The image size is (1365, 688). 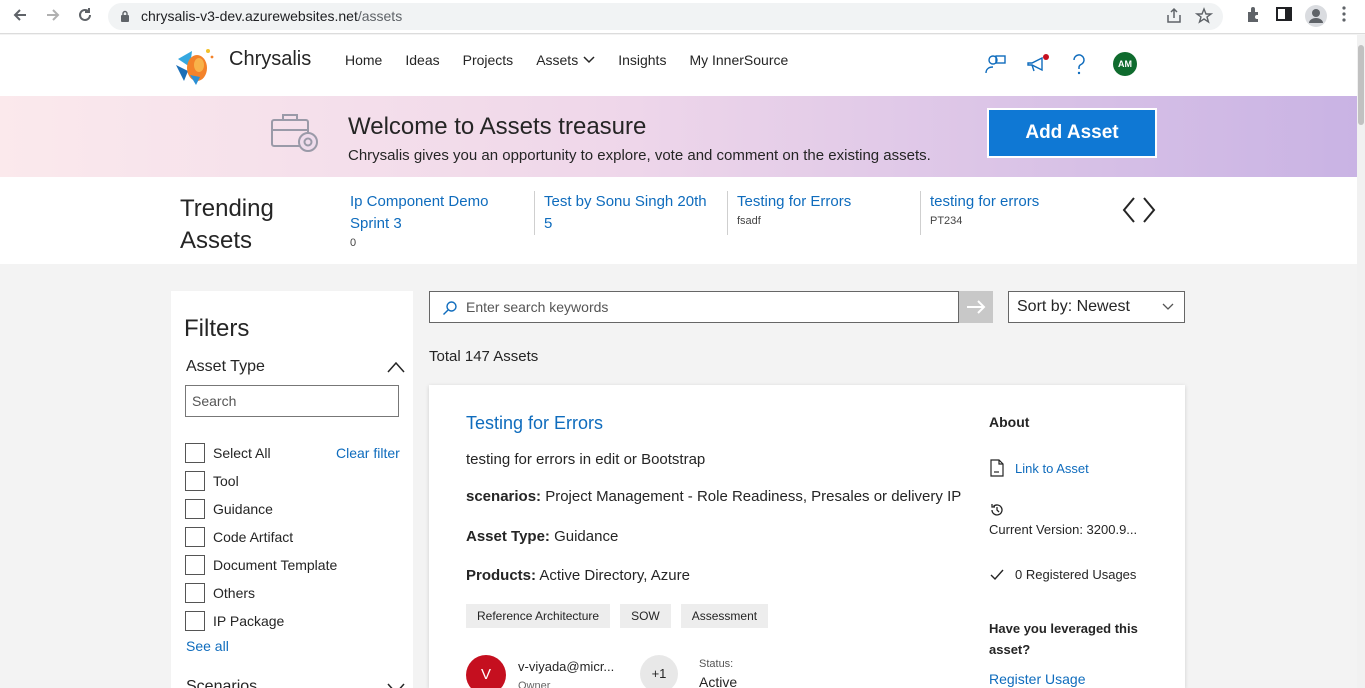 I want to click on announcement-icon, so click(x=1038, y=64).